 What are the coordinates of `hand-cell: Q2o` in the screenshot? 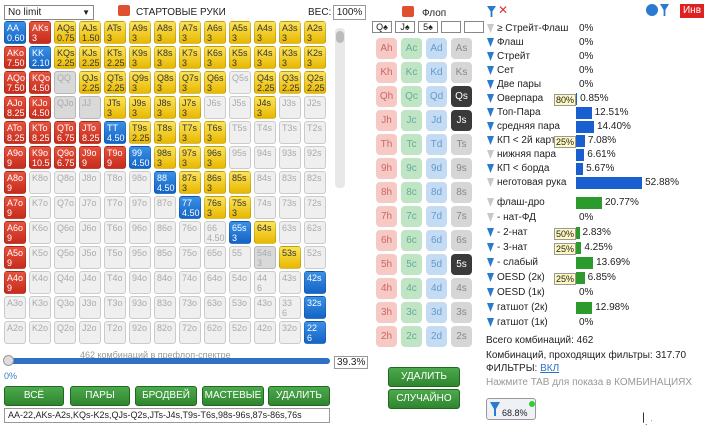 It's located at (65, 332).